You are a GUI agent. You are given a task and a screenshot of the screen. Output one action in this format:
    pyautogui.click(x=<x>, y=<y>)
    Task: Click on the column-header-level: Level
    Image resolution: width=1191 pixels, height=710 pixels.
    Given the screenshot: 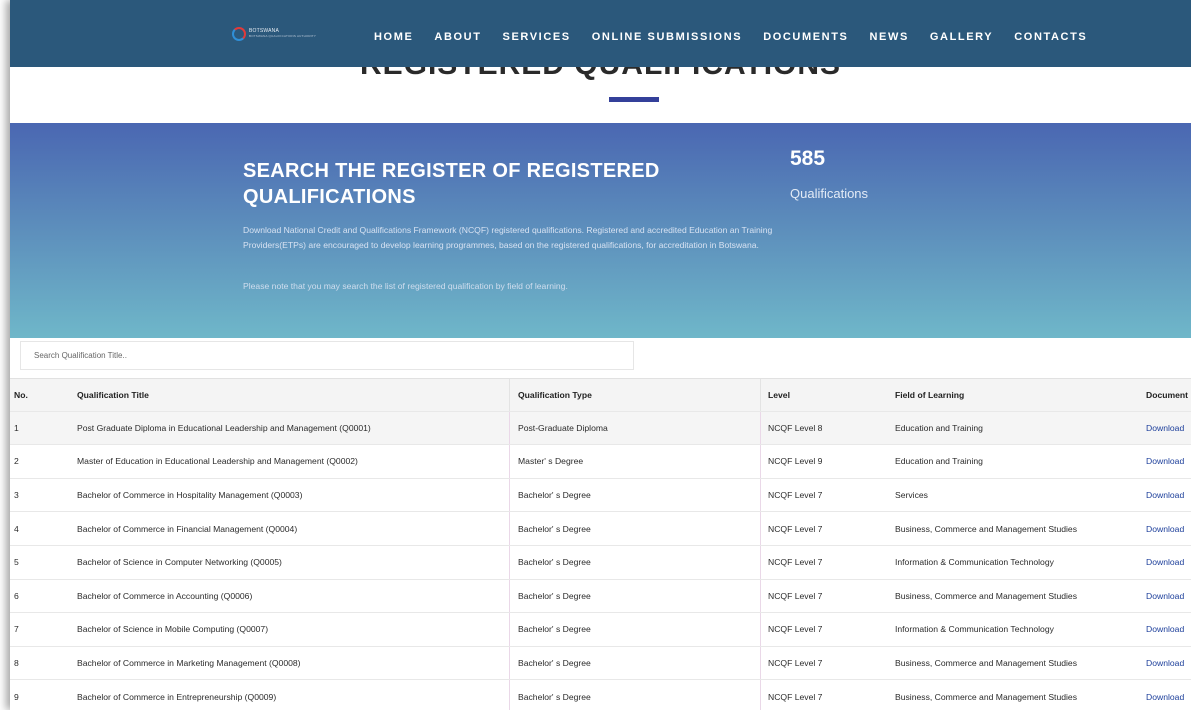 What is the action you would take?
    pyautogui.click(x=823, y=395)
    